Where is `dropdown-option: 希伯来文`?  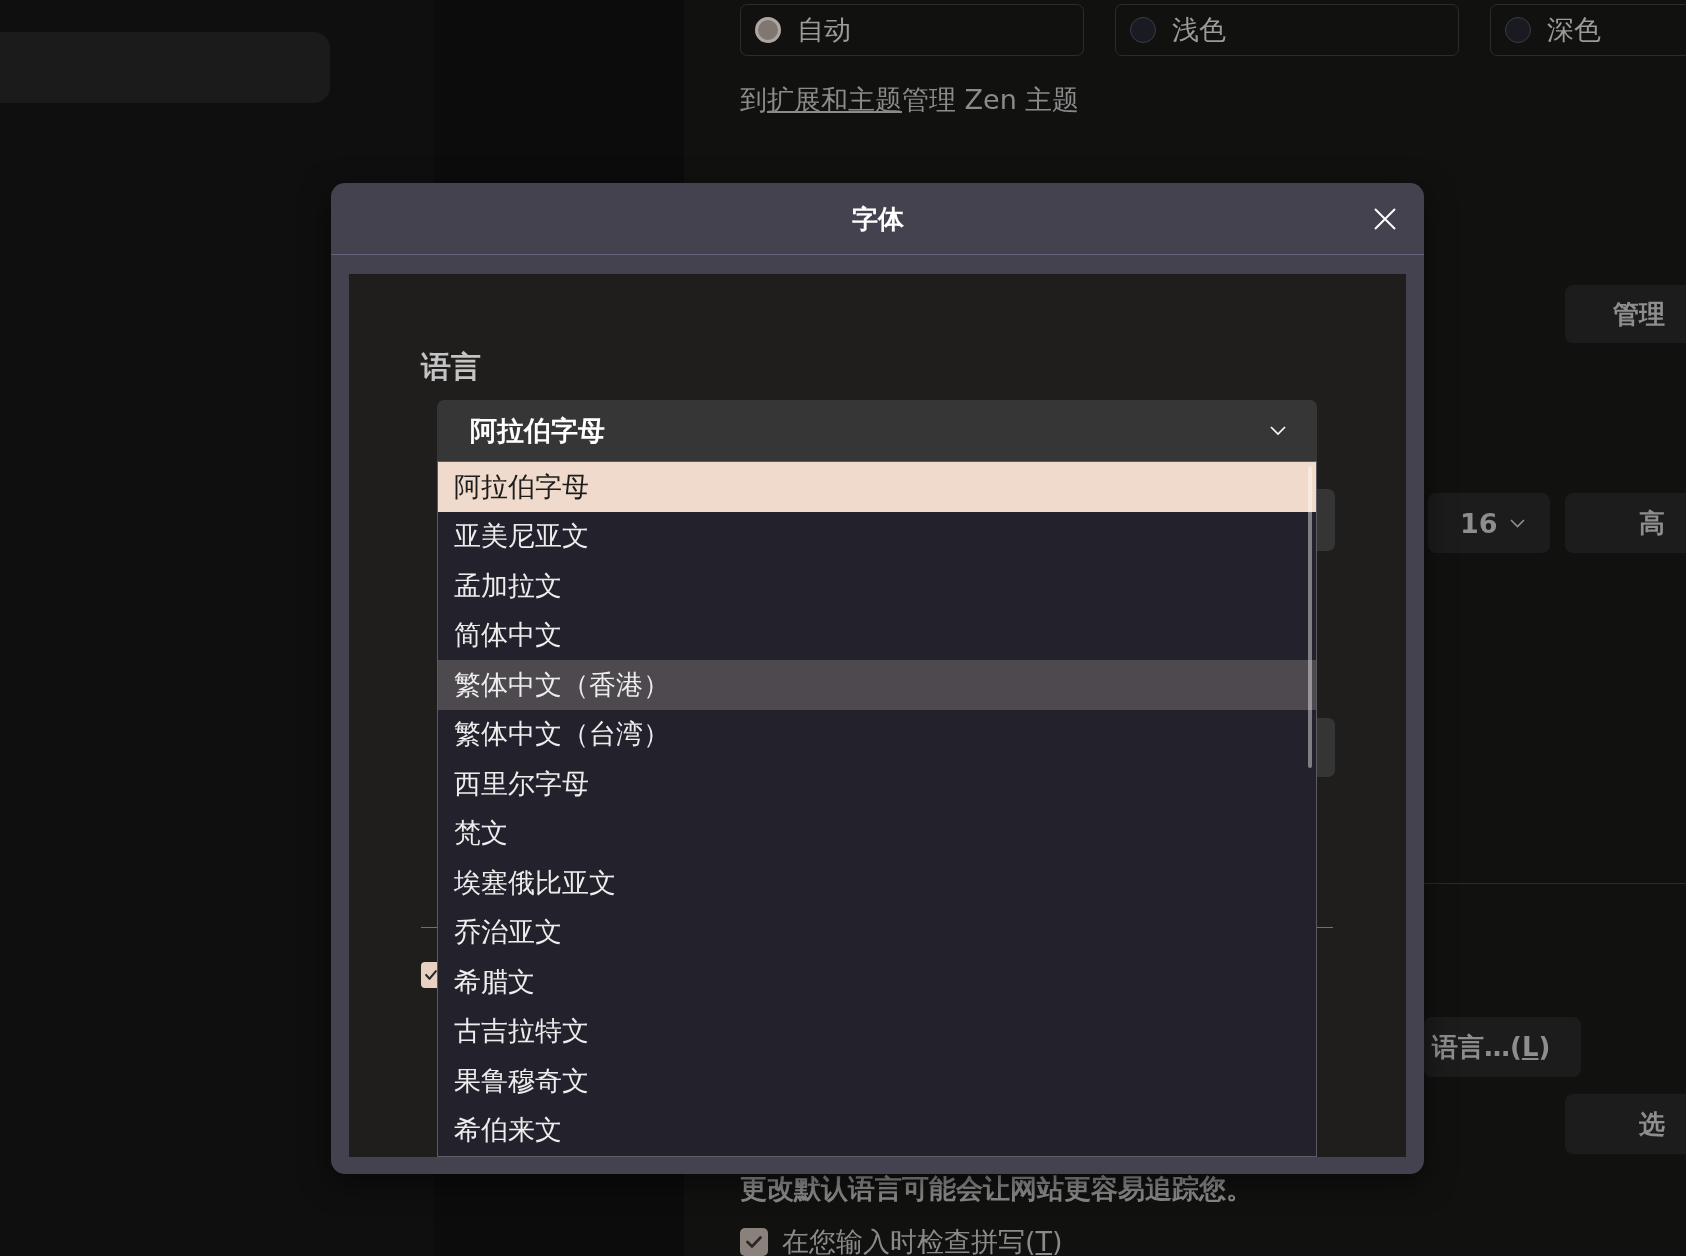 dropdown-option: 希伯来文 is located at coordinates (877, 1130).